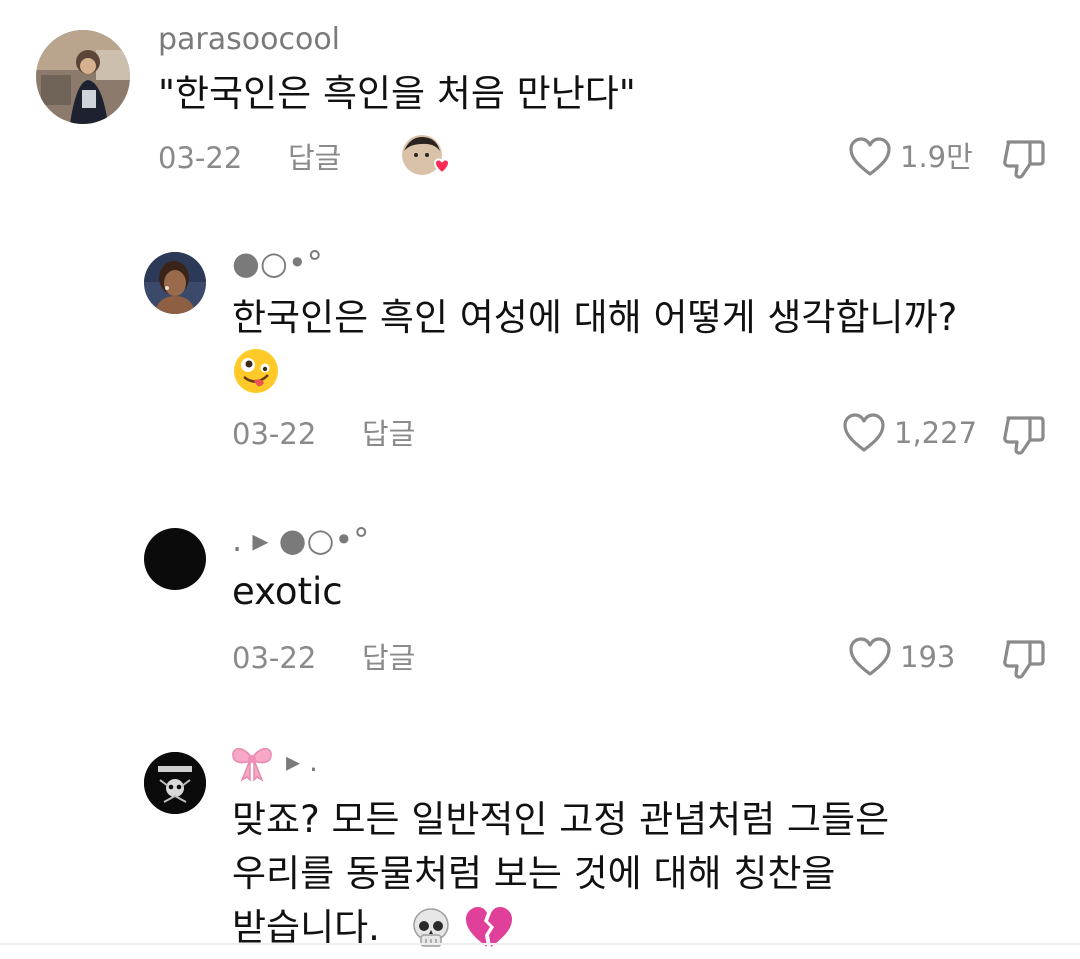 The image size is (1080, 959). What do you see at coordinates (425, 156) in the screenshot?
I see `creator-liked-badge` at bounding box center [425, 156].